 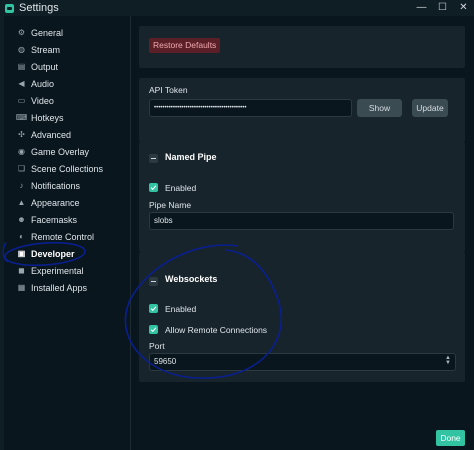 What do you see at coordinates (21, 117) in the screenshot?
I see `keyboard-icon: ⌨` at bounding box center [21, 117].